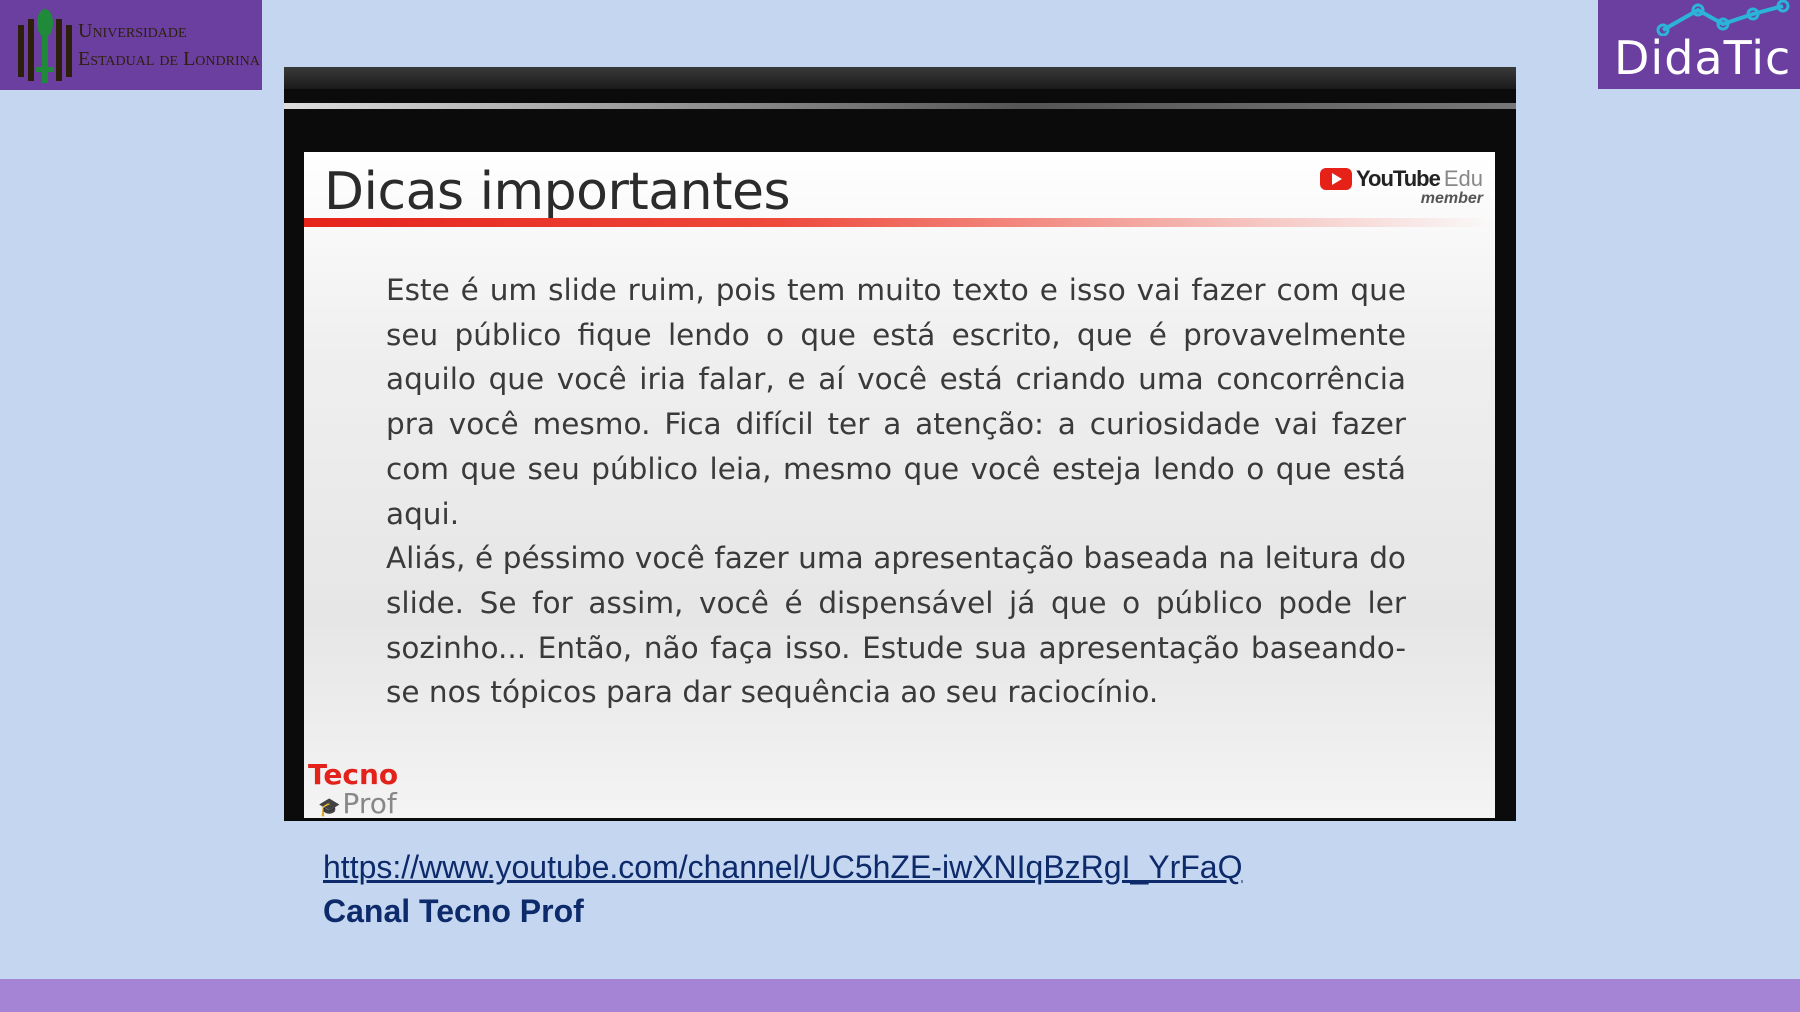 Image resolution: width=1800 pixels, height=1012 pixels. Describe the element at coordinates (453, 911) in the screenshot. I see `channel-name: Canal Tecno Prof` at that location.